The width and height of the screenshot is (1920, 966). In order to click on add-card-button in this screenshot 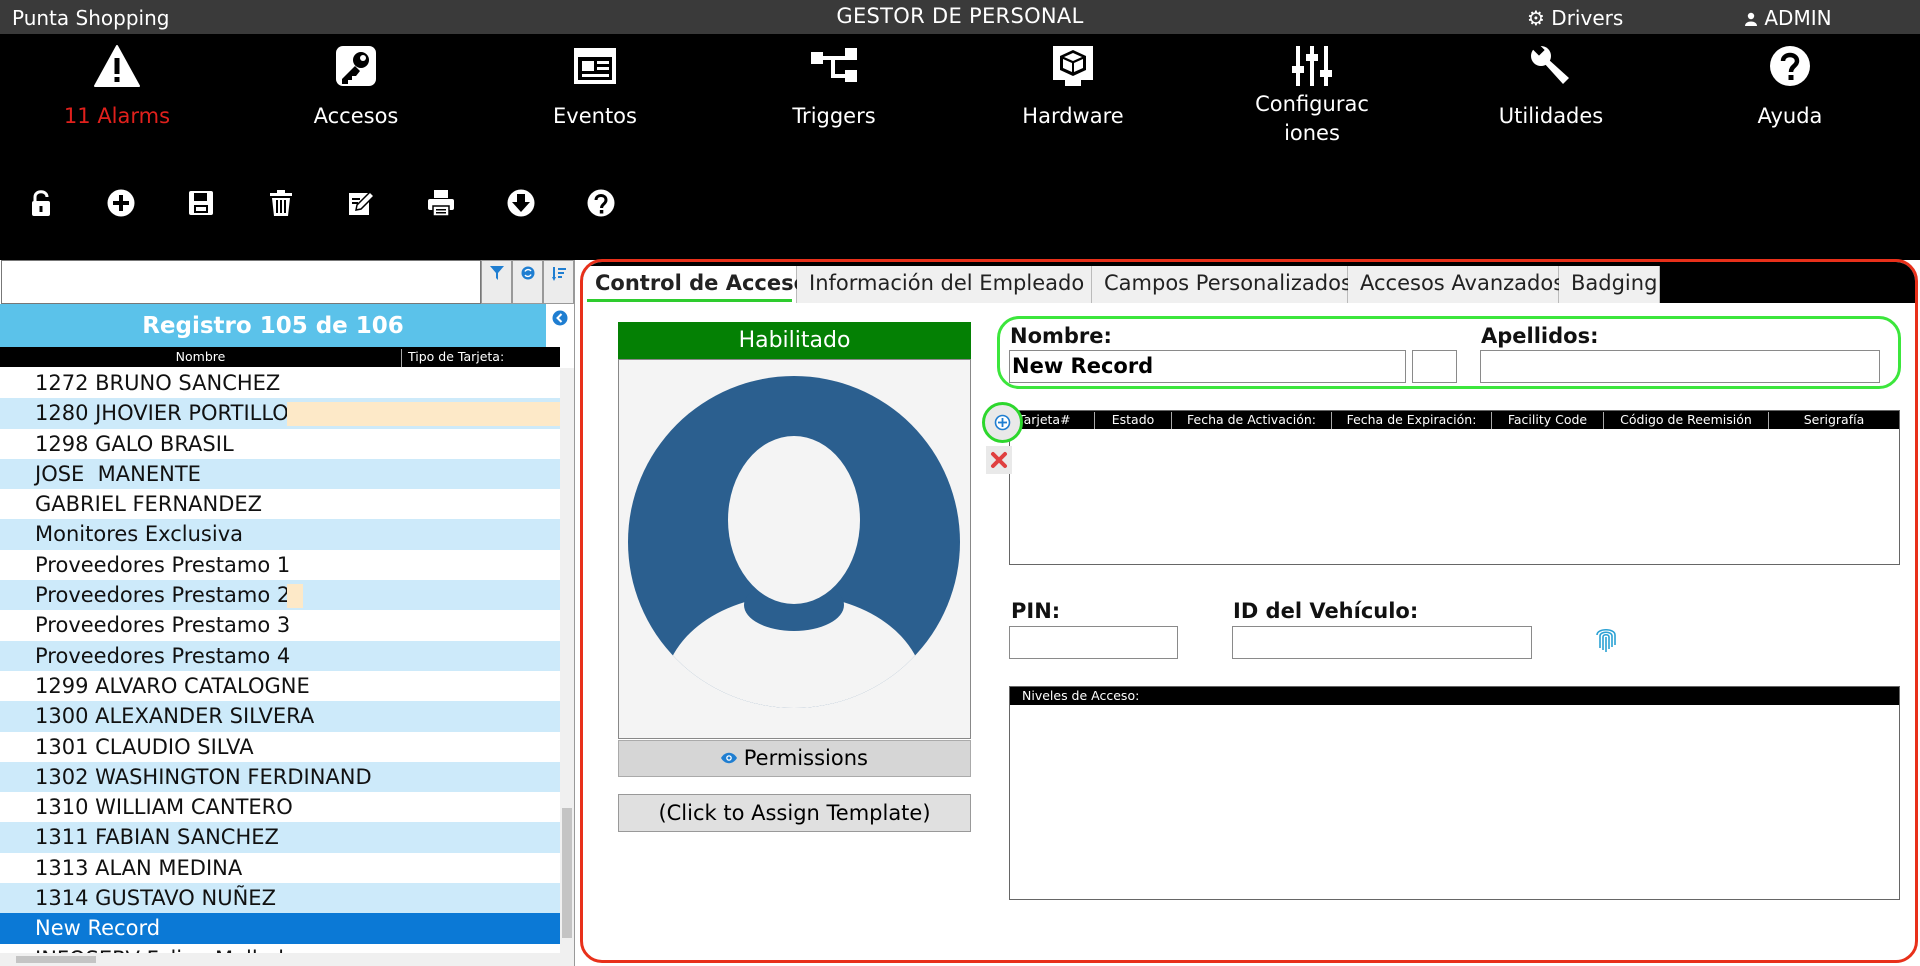, I will do `click(1002, 422)`.